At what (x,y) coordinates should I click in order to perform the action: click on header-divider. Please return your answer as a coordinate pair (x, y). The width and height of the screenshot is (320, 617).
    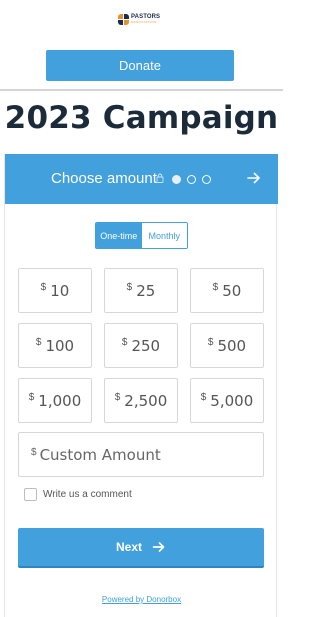
    Looking at the image, I should click on (141, 90).